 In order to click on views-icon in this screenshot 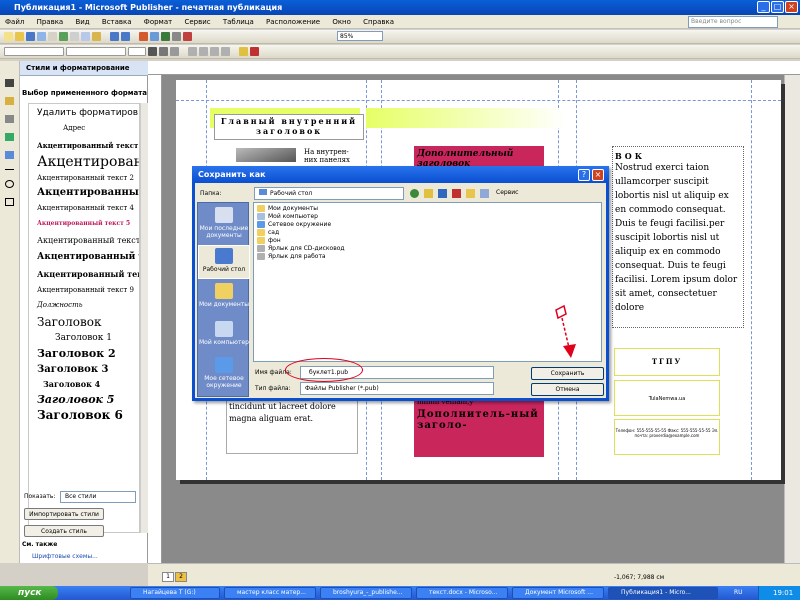, I will do `click(484, 193)`.